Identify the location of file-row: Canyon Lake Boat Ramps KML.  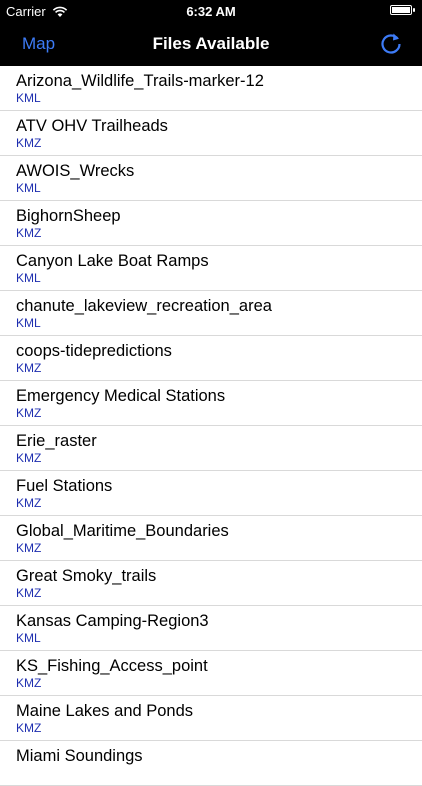
(211, 268).